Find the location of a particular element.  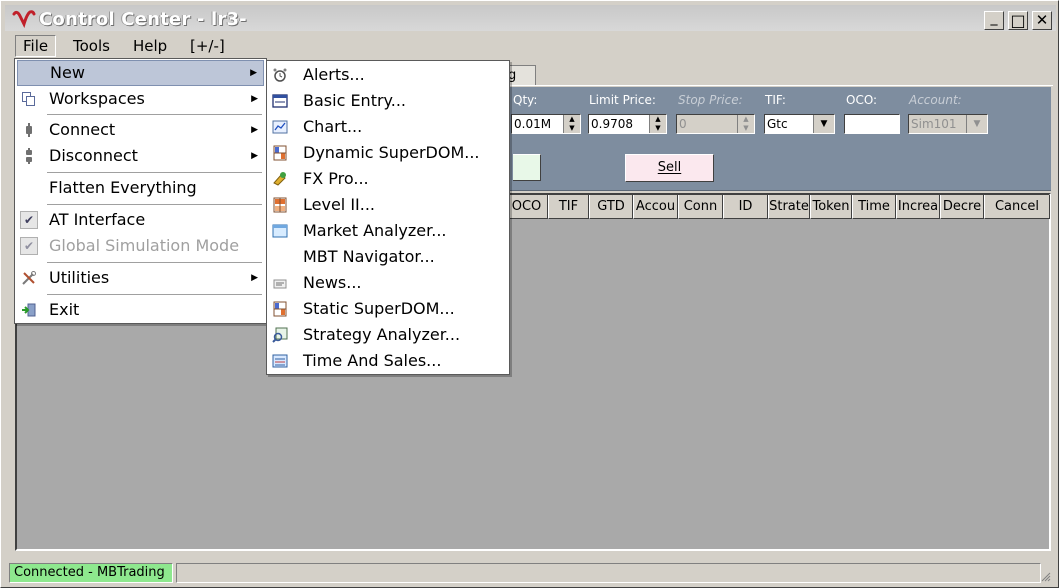

fx-pro-icon is located at coordinates (279, 179).